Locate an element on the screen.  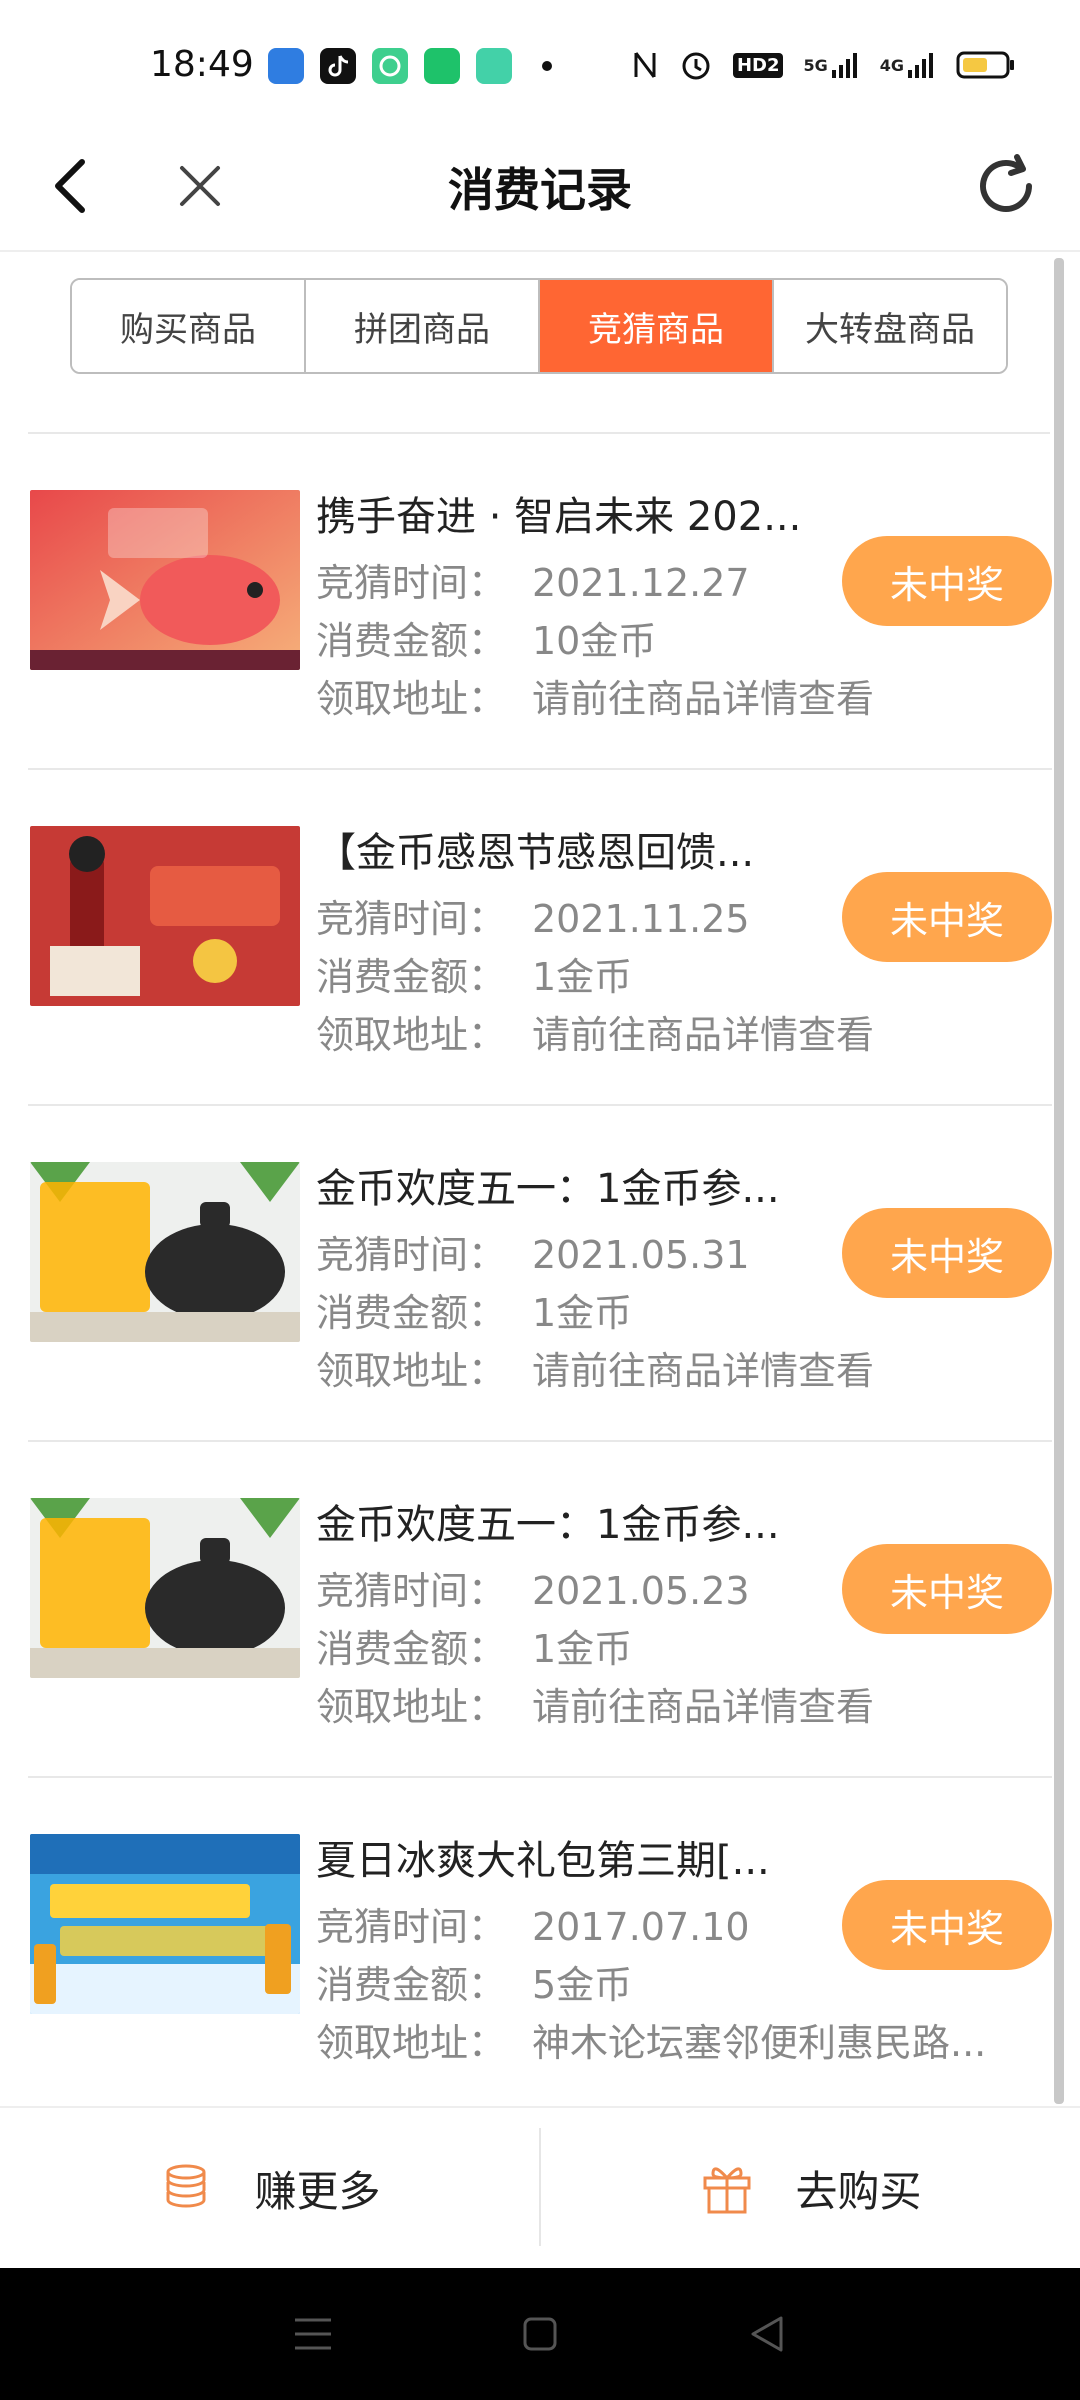
record-time: 2017.07.10 is located at coordinates (641, 1927).